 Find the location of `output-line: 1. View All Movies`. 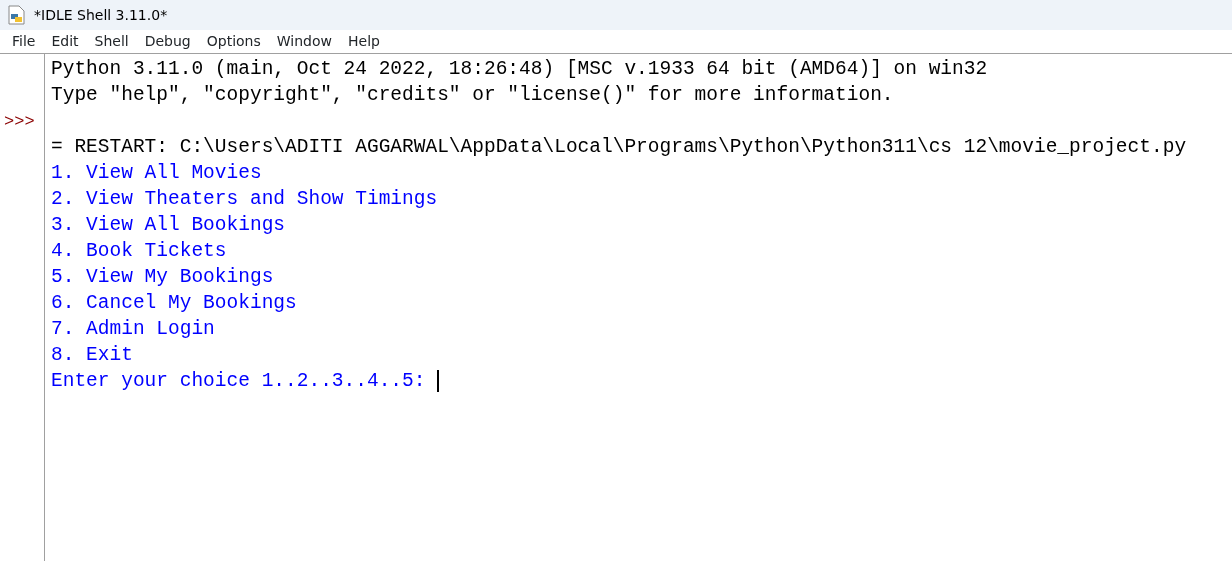

output-line: 1. View All Movies is located at coordinates (156, 173).